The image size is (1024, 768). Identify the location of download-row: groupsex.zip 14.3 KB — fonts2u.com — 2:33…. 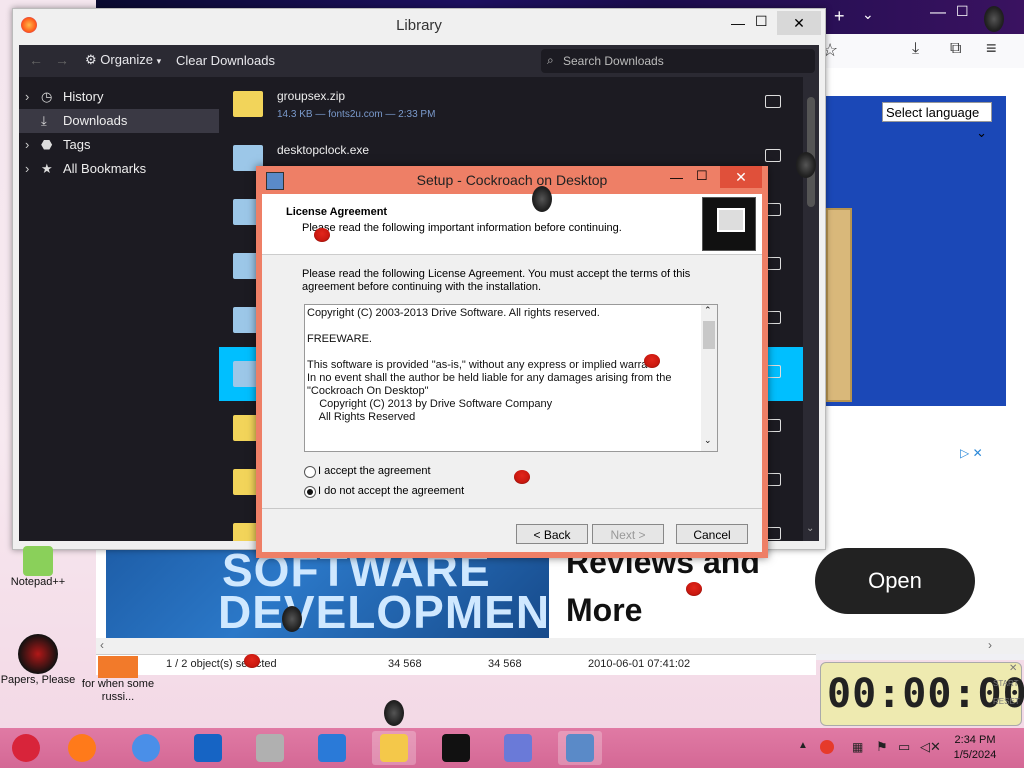
(511, 104).